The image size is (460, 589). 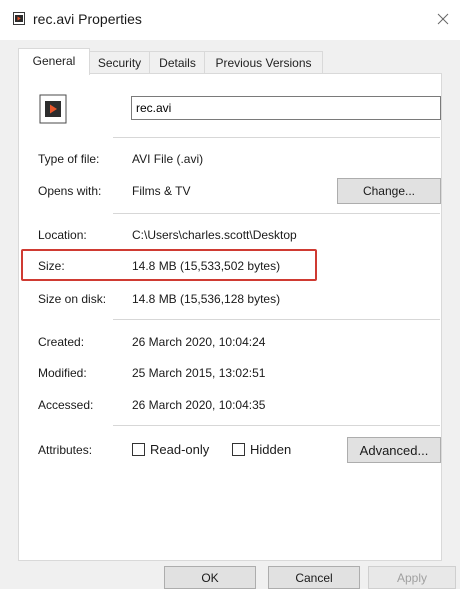 I want to click on opens-with-value: Films & TV, so click(x=161, y=191).